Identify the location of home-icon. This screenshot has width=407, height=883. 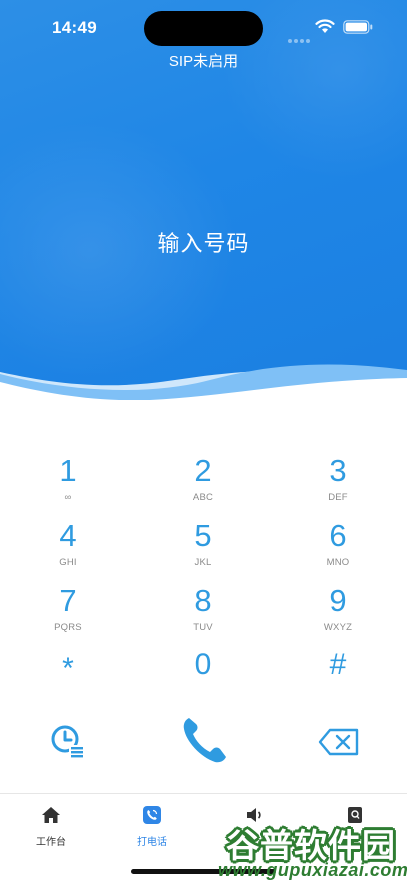
(51, 815).